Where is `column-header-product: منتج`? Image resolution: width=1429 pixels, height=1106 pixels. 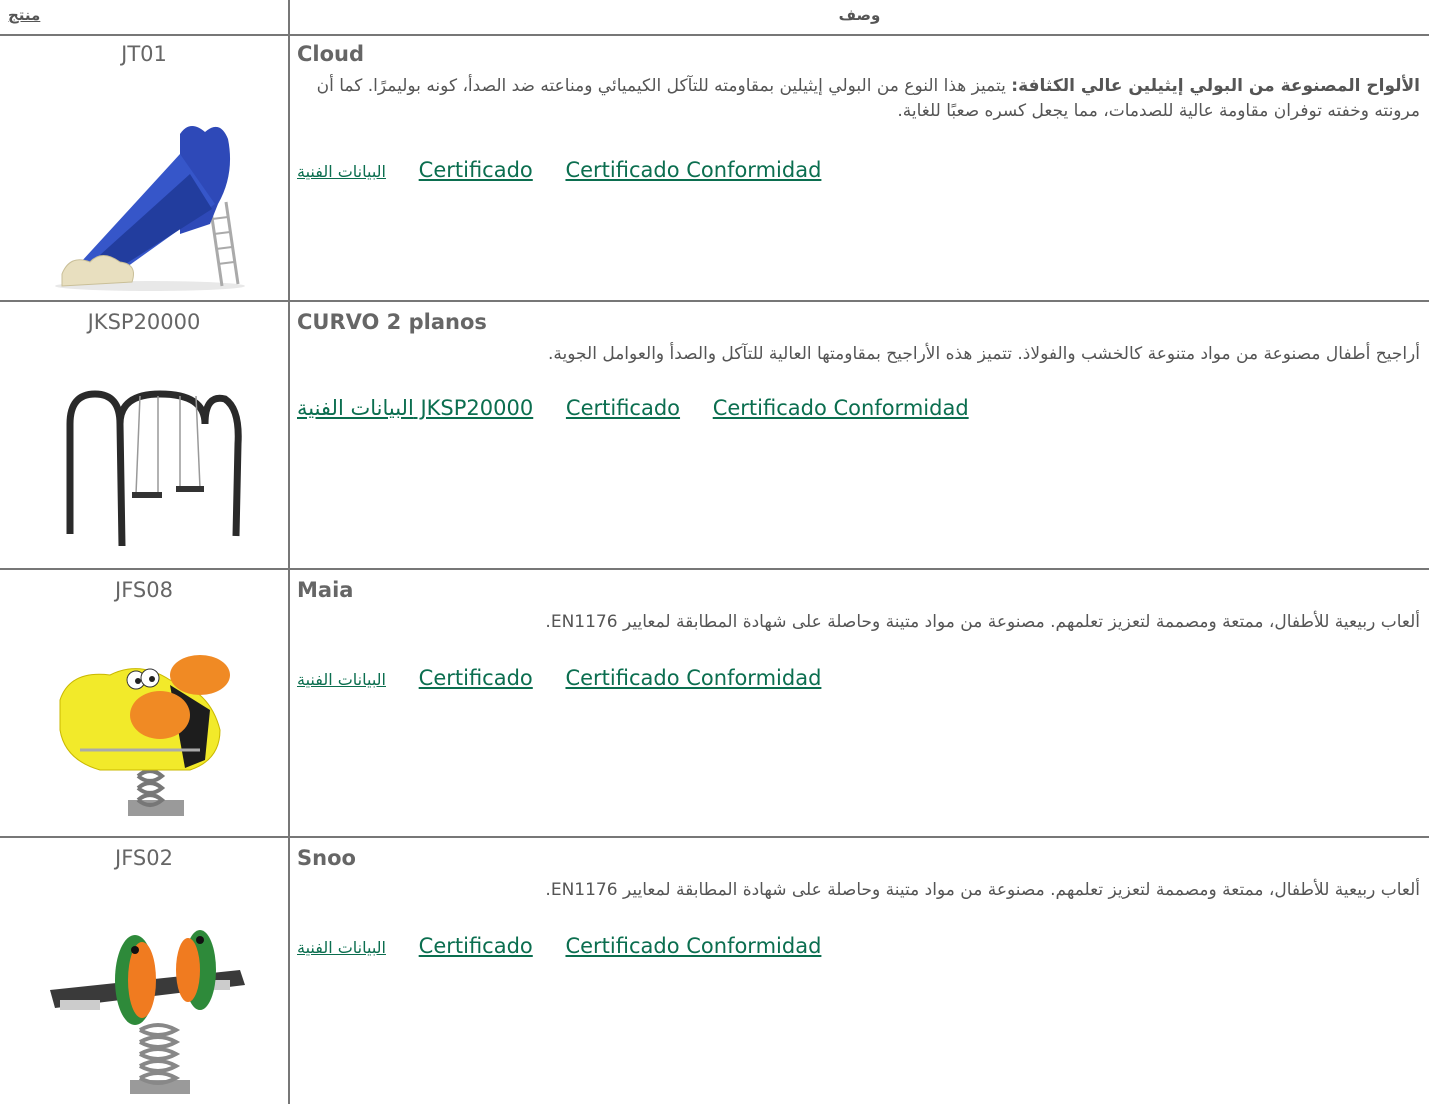 column-header-product: منتج is located at coordinates (24, 15).